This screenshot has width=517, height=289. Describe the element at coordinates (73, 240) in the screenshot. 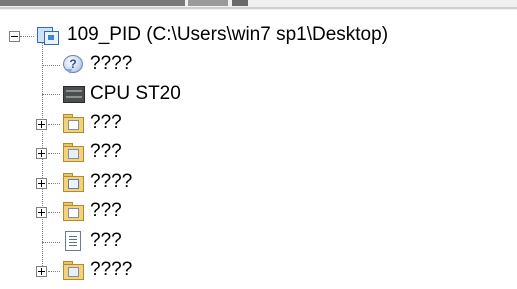

I see `document-icon` at that location.